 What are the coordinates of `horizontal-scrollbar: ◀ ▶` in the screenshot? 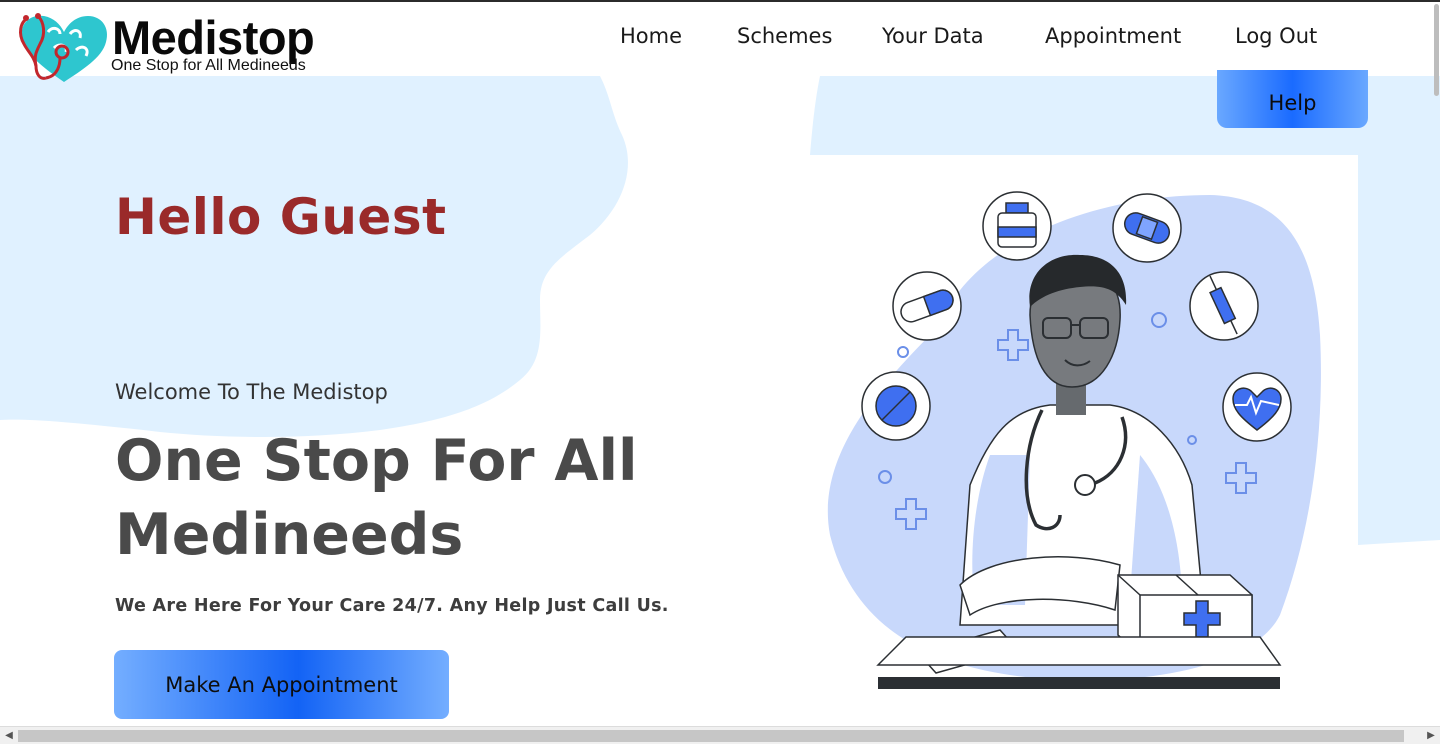 It's located at (720, 735).